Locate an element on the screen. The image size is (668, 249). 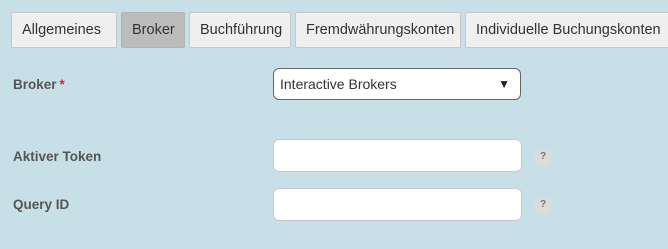
query-id-label: Query ID is located at coordinates (41, 204).